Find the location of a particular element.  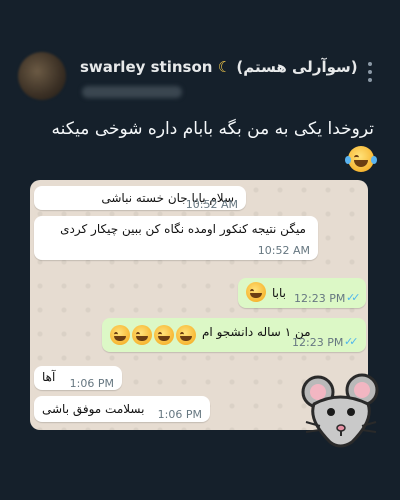

message-text: آها is located at coordinates (49, 377).